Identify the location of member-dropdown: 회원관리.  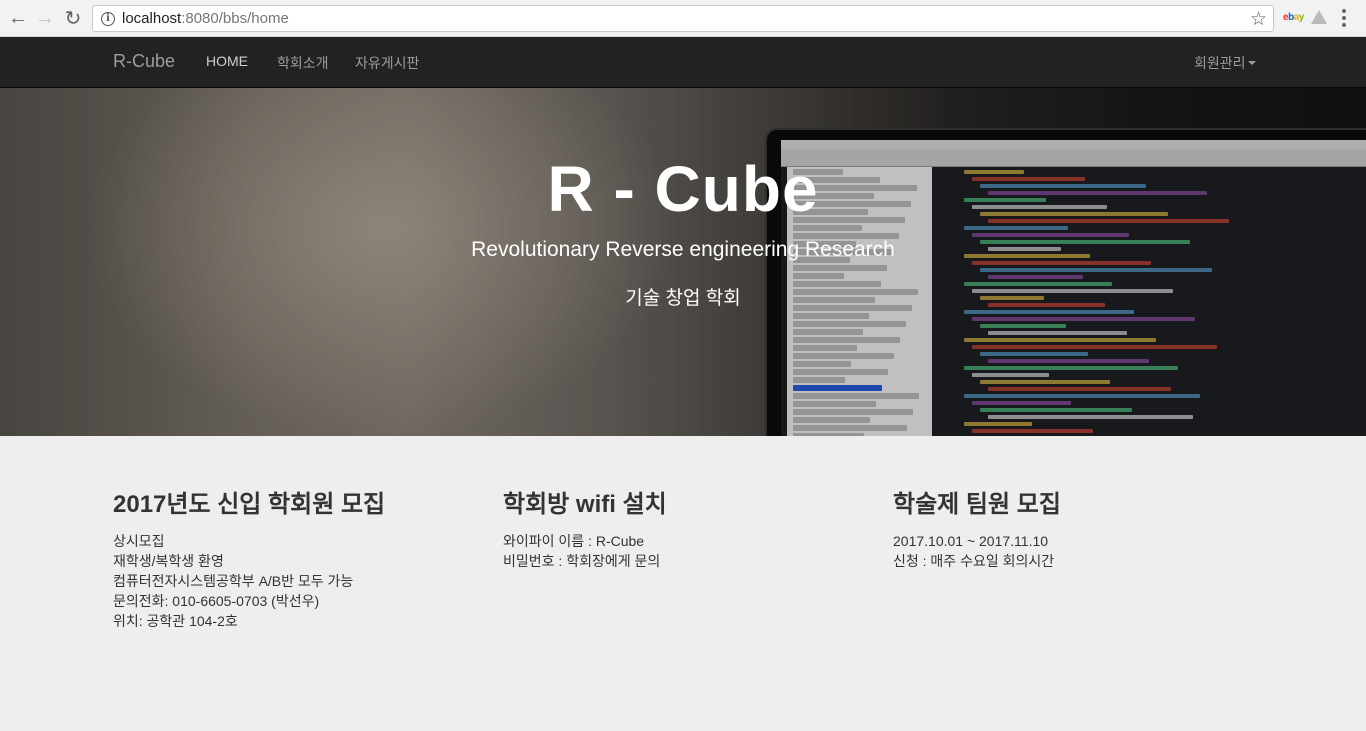
(1225, 63).